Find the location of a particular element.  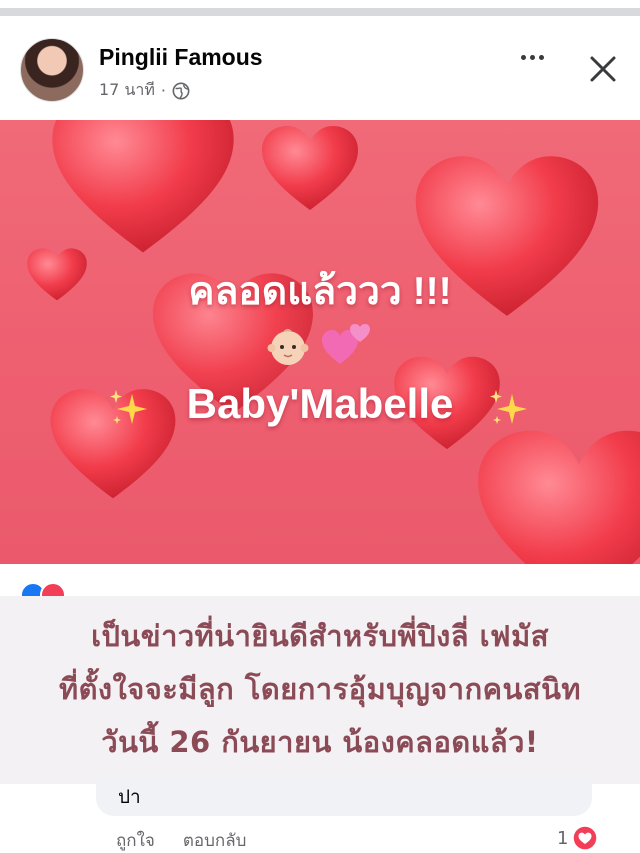

reactions-bar is located at coordinates (320, 580).